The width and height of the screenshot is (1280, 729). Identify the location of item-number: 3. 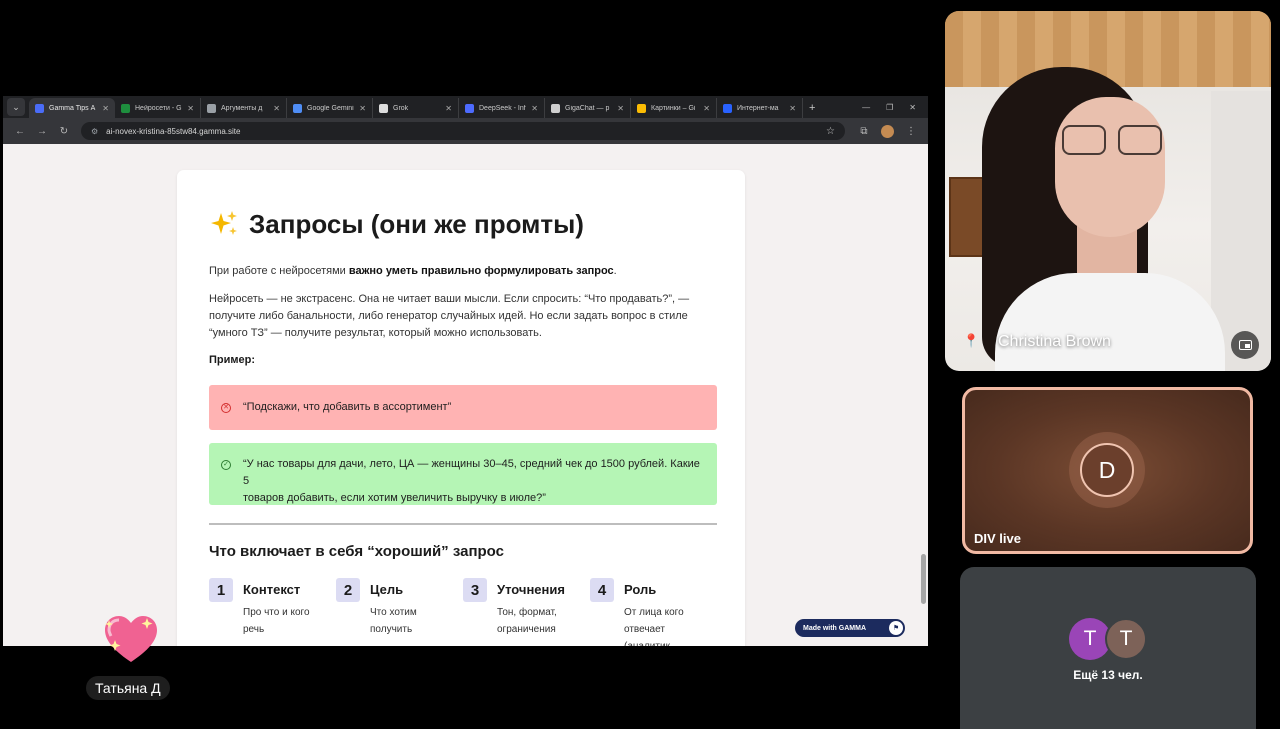
(475, 590).